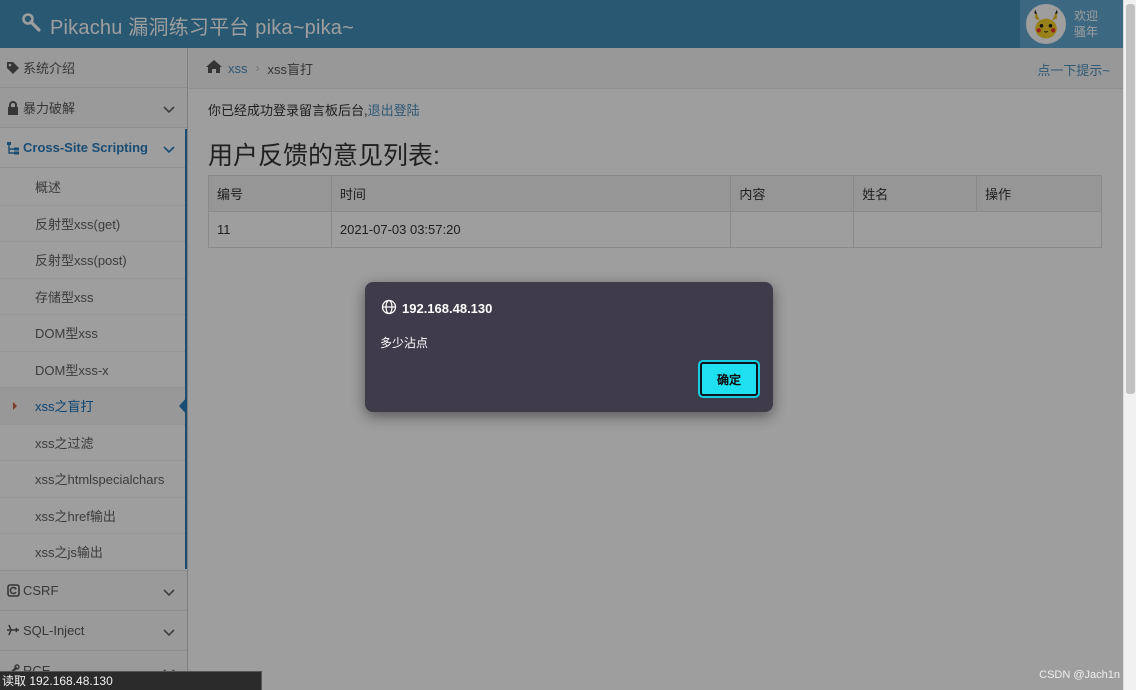 This screenshot has width=1136, height=690. What do you see at coordinates (1079, 675) in the screenshot?
I see `watermark: CSDN @Jach1n` at bounding box center [1079, 675].